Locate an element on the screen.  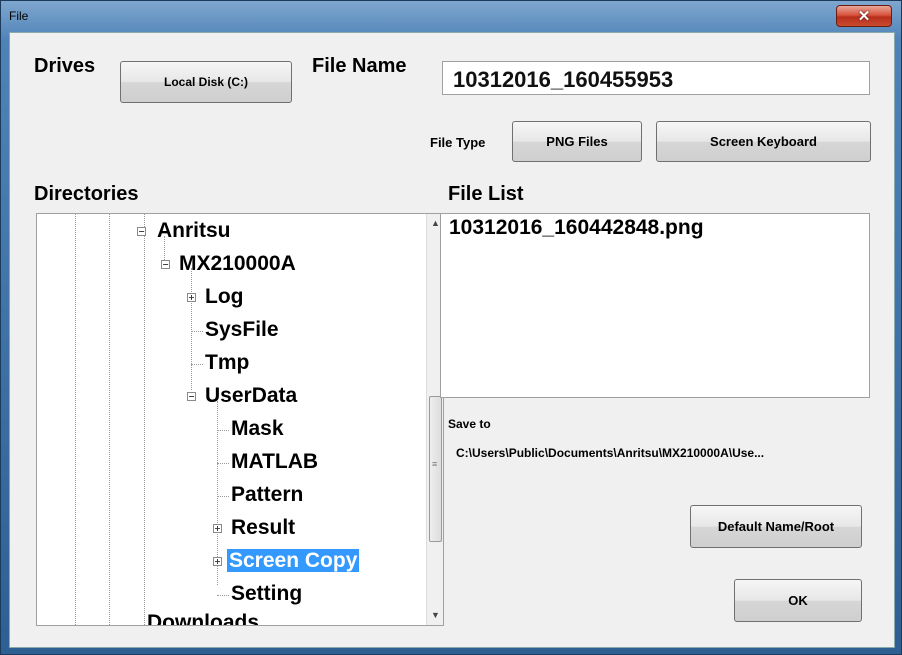
file-list-item: 10312016_160442848.png is located at coordinates (576, 228).